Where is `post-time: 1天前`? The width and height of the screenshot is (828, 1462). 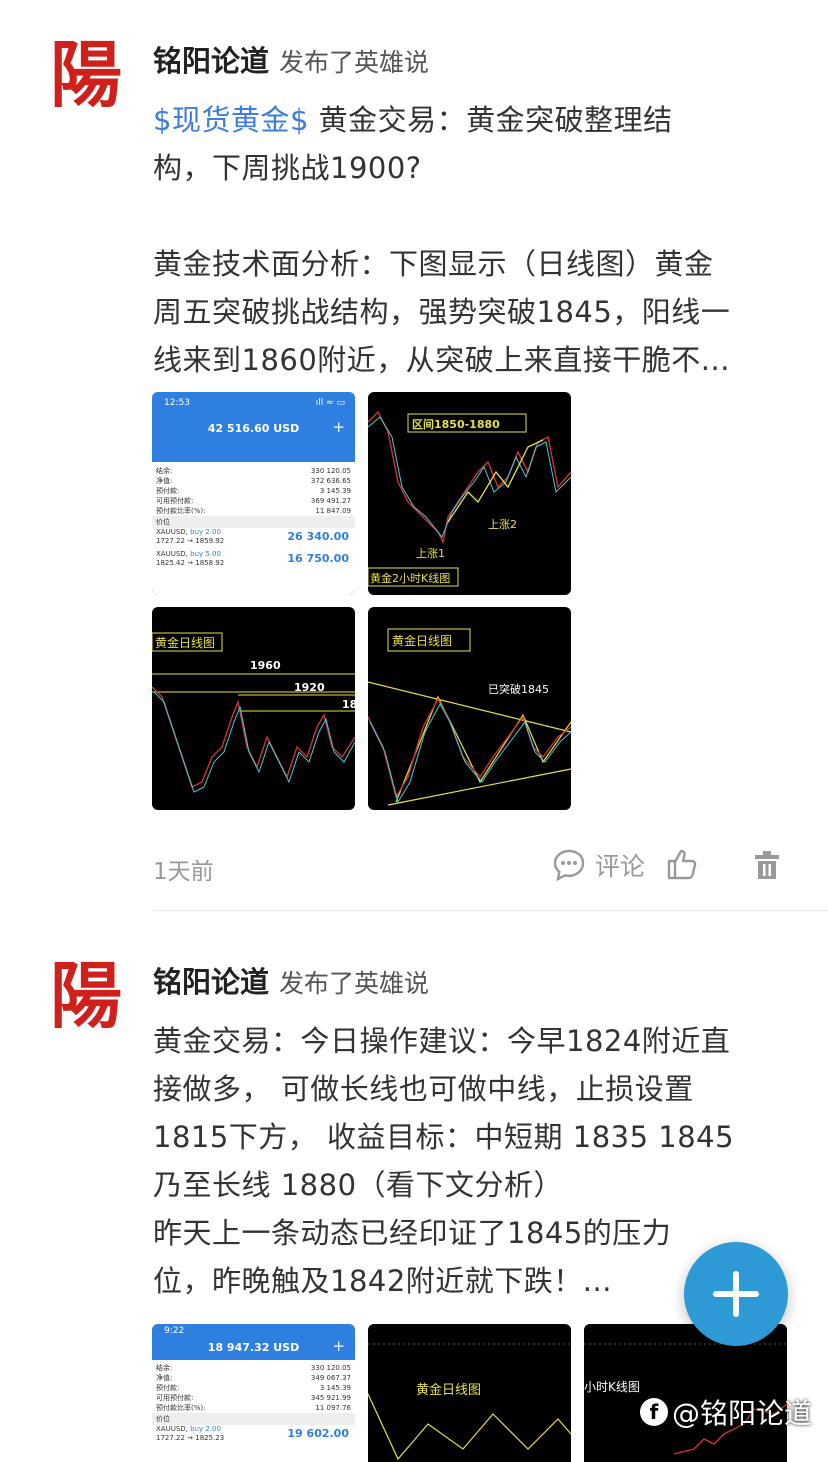 post-time: 1天前 is located at coordinates (183, 872).